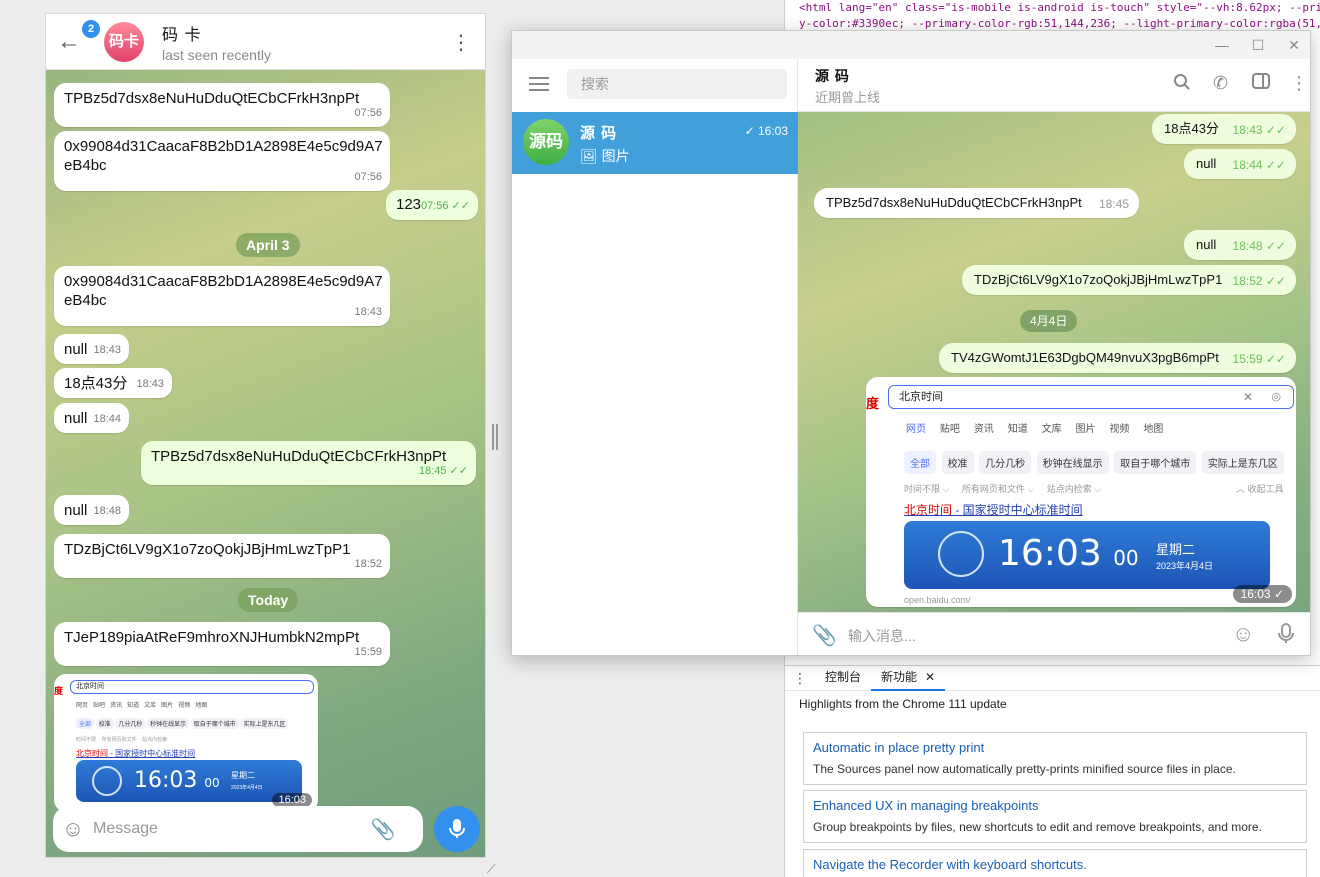 The width and height of the screenshot is (1320, 877). I want to click on split-divider-handle, so click(495, 437).